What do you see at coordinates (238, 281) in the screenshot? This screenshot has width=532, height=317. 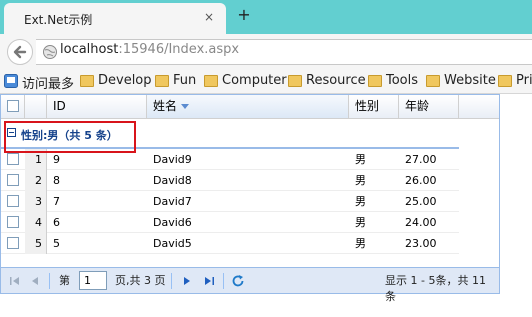 I see `refresh-icon` at bounding box center [238, 281].